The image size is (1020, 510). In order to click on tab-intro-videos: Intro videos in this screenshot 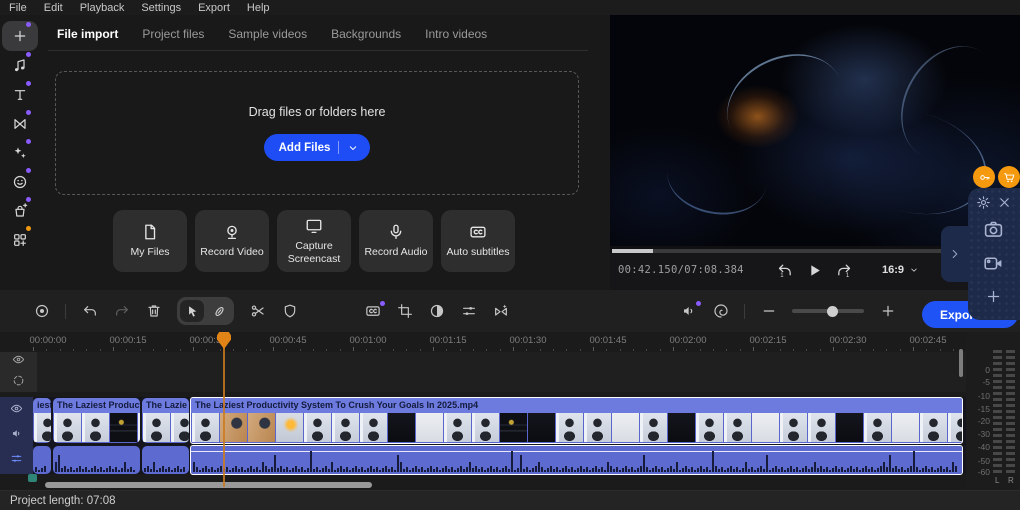, I will do `click(456, 34)`.